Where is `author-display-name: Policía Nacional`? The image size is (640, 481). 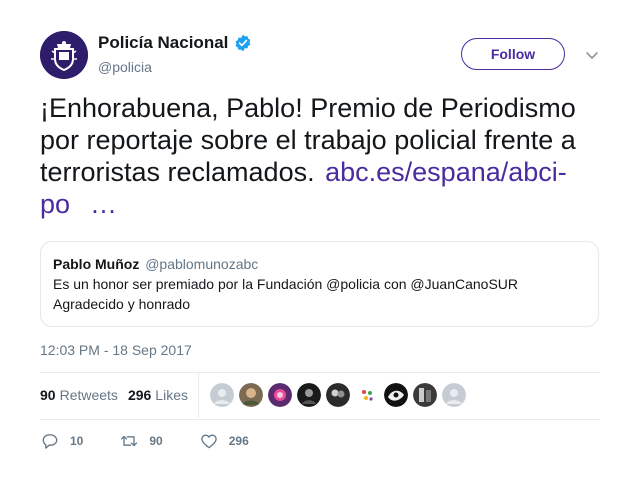 author-display-name: Policía Nacional is located at coordinates (163, 43).